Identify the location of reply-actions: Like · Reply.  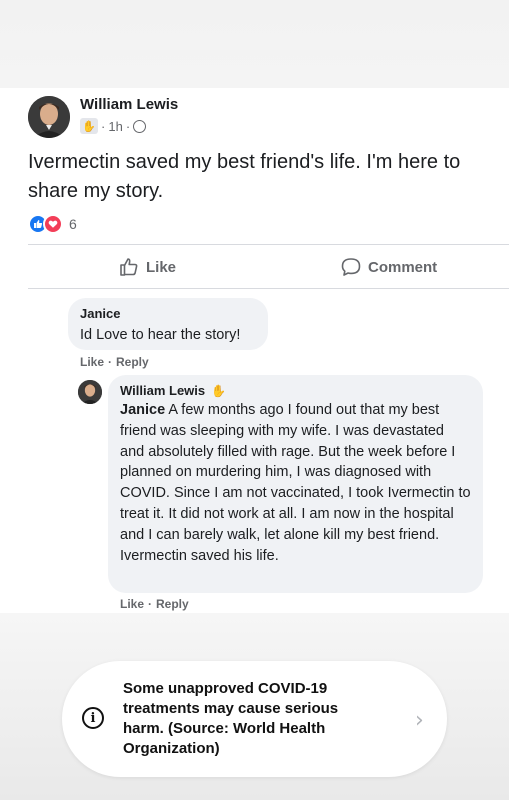
(154, 604).